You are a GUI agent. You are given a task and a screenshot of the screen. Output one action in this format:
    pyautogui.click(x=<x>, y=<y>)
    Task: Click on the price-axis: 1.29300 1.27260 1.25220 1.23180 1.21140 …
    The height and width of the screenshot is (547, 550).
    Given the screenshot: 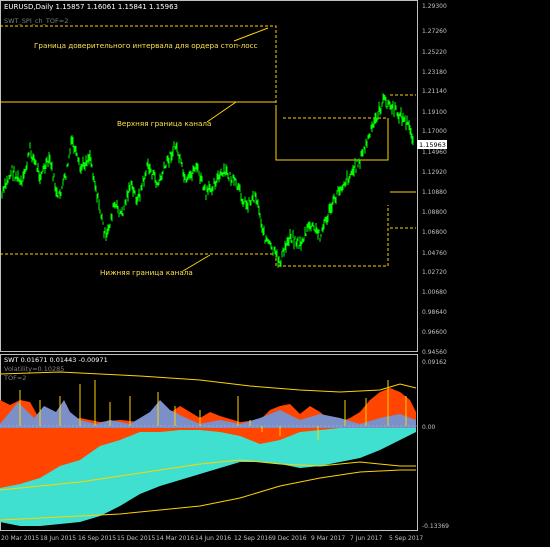 What is the action you would take?
    pyautogui.click(x=434, y=179)
    